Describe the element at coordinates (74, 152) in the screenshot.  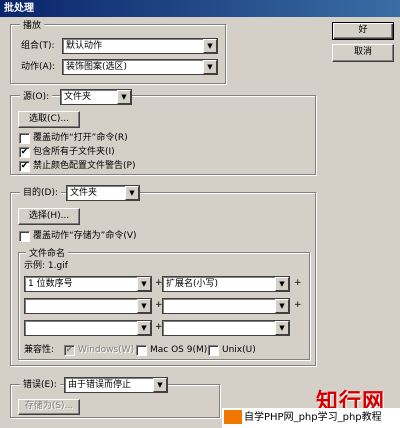
I see `include-subfolders-label: 包含所有子文件夹(I)` at that location.